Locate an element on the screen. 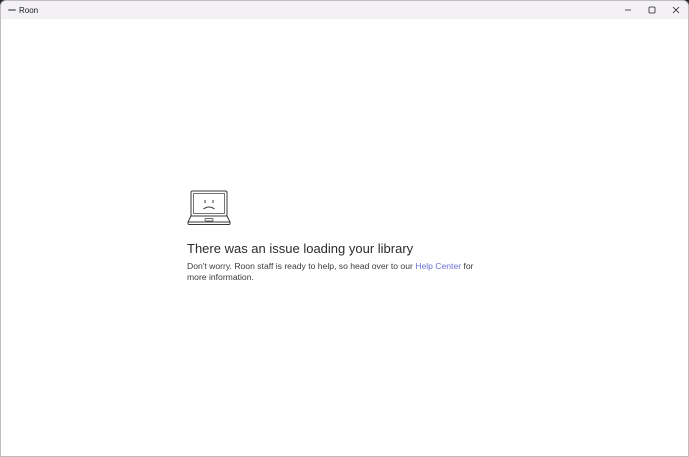  window-controls is located at coordinates (652, 10).